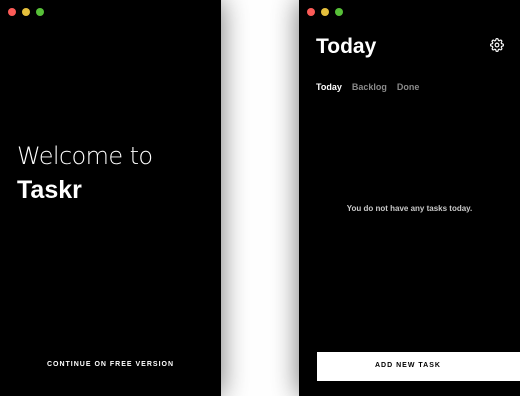  I want to click on gear-icon, so click(497, 45).